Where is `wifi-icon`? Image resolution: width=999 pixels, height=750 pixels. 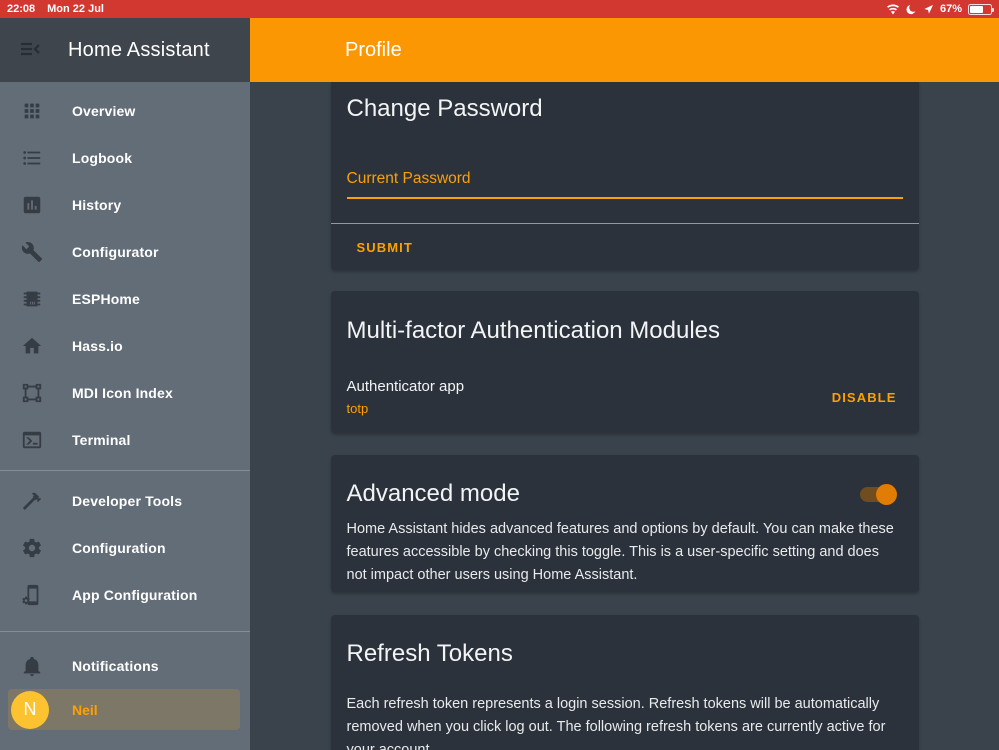
wifi-icon is located at coordinates (893, 9).